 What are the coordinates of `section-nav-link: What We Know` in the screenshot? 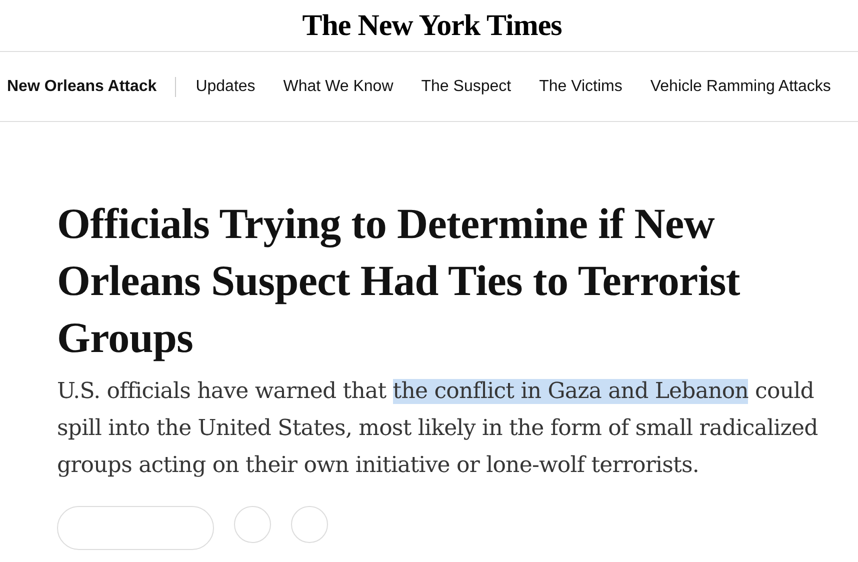 It's located at (338, 87).